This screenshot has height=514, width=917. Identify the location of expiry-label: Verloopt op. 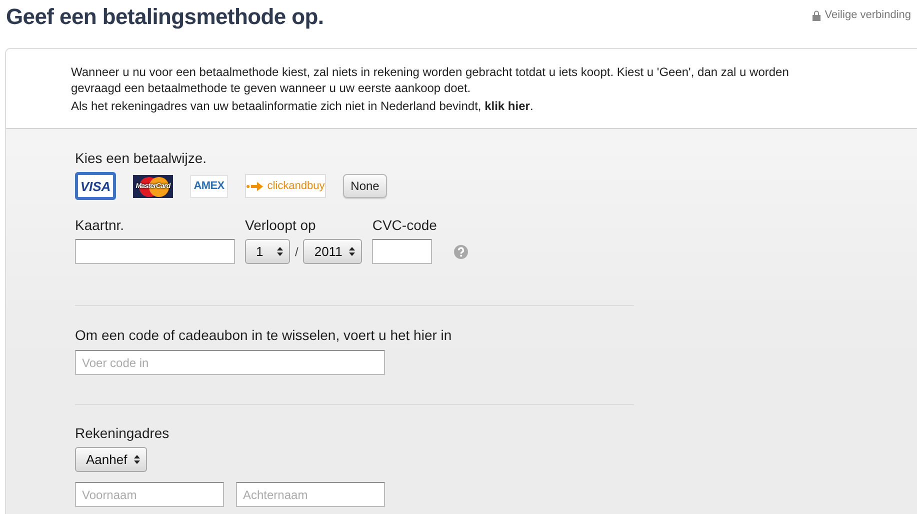
(281, 225).